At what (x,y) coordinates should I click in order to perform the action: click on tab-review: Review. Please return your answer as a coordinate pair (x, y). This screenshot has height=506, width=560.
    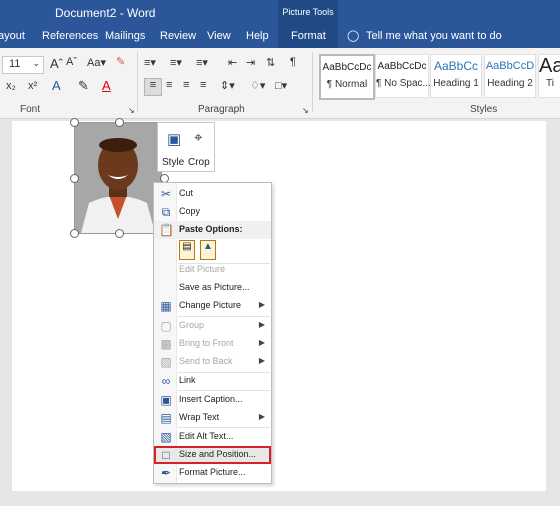
    Looking at the image, I should click on (178, 36).